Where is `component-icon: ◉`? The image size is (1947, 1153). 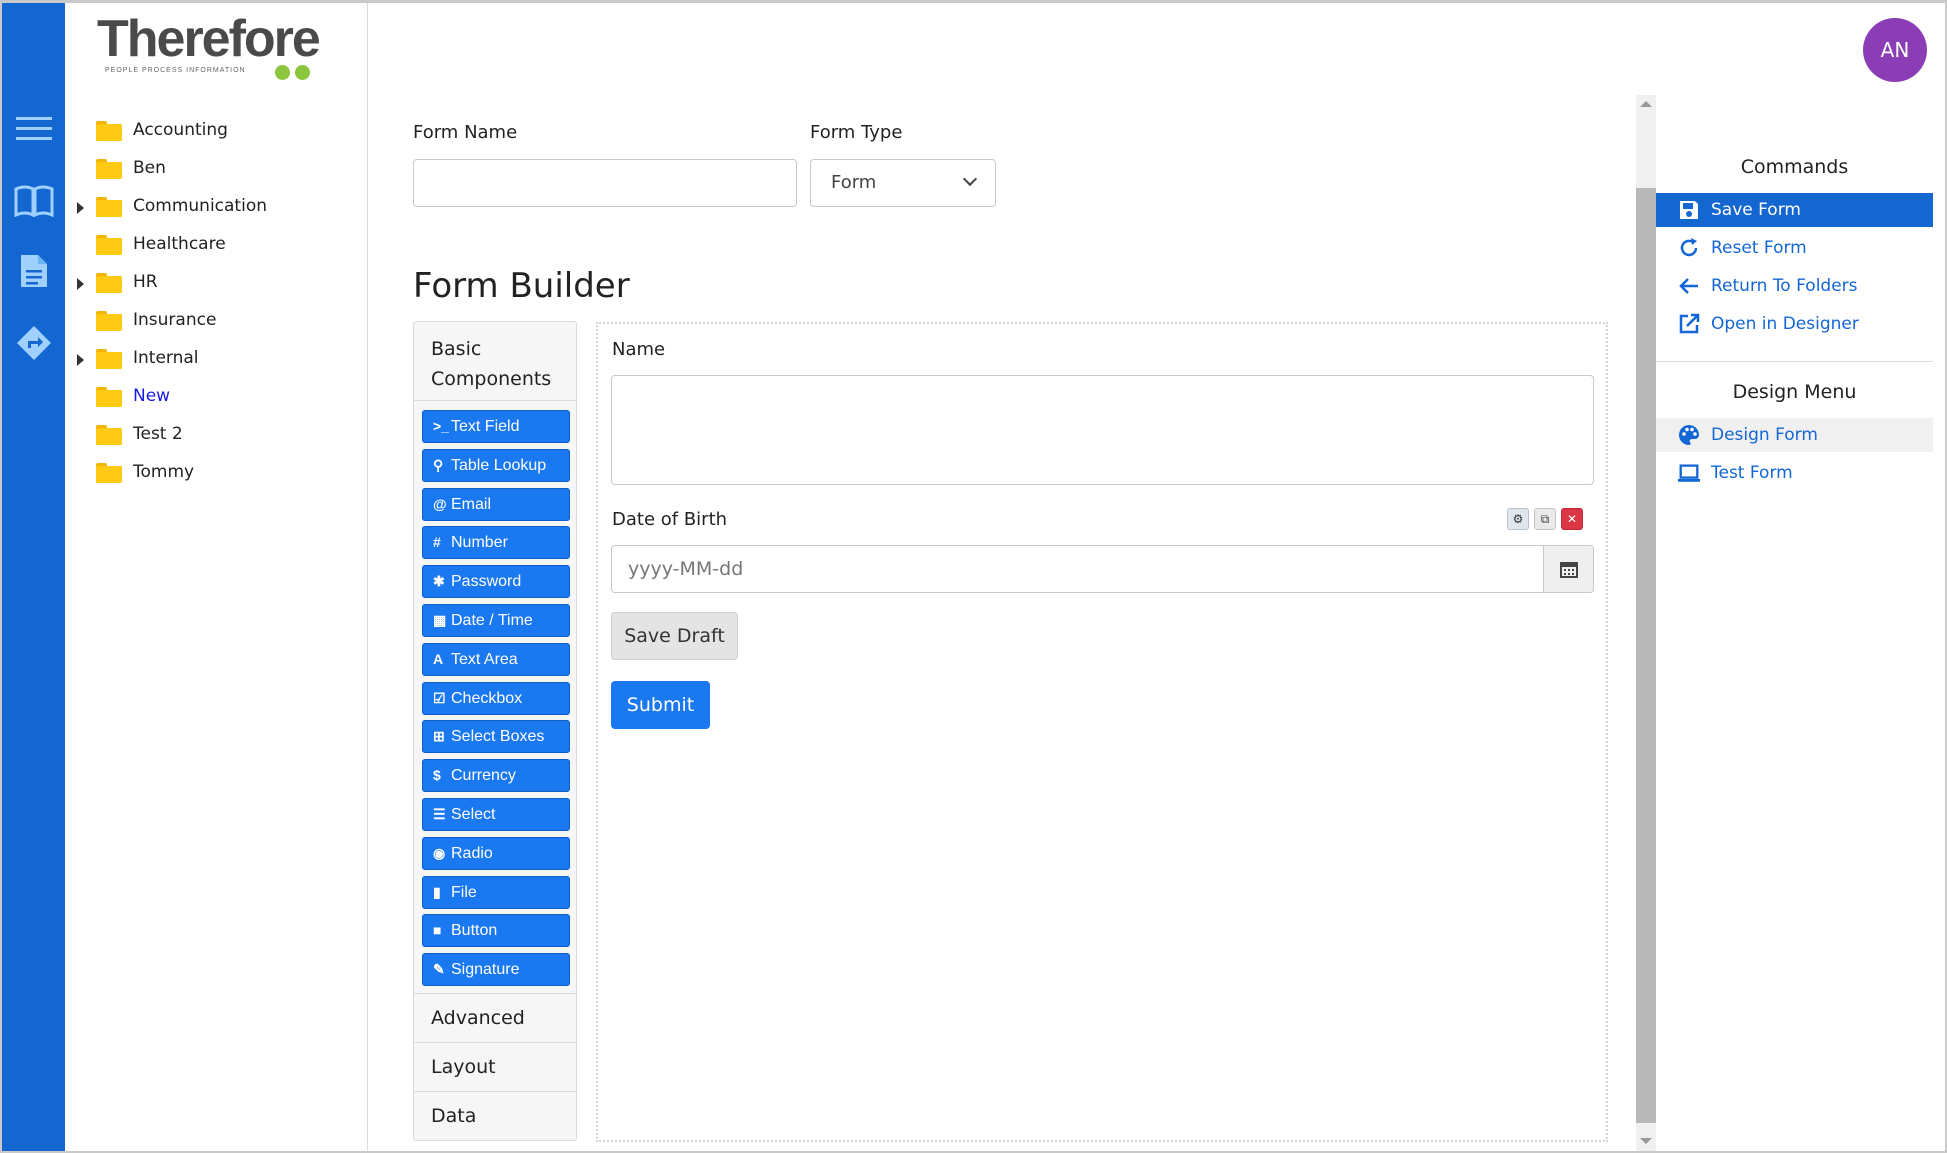 component-icon: ◉ is located at coordinates (439, 852).